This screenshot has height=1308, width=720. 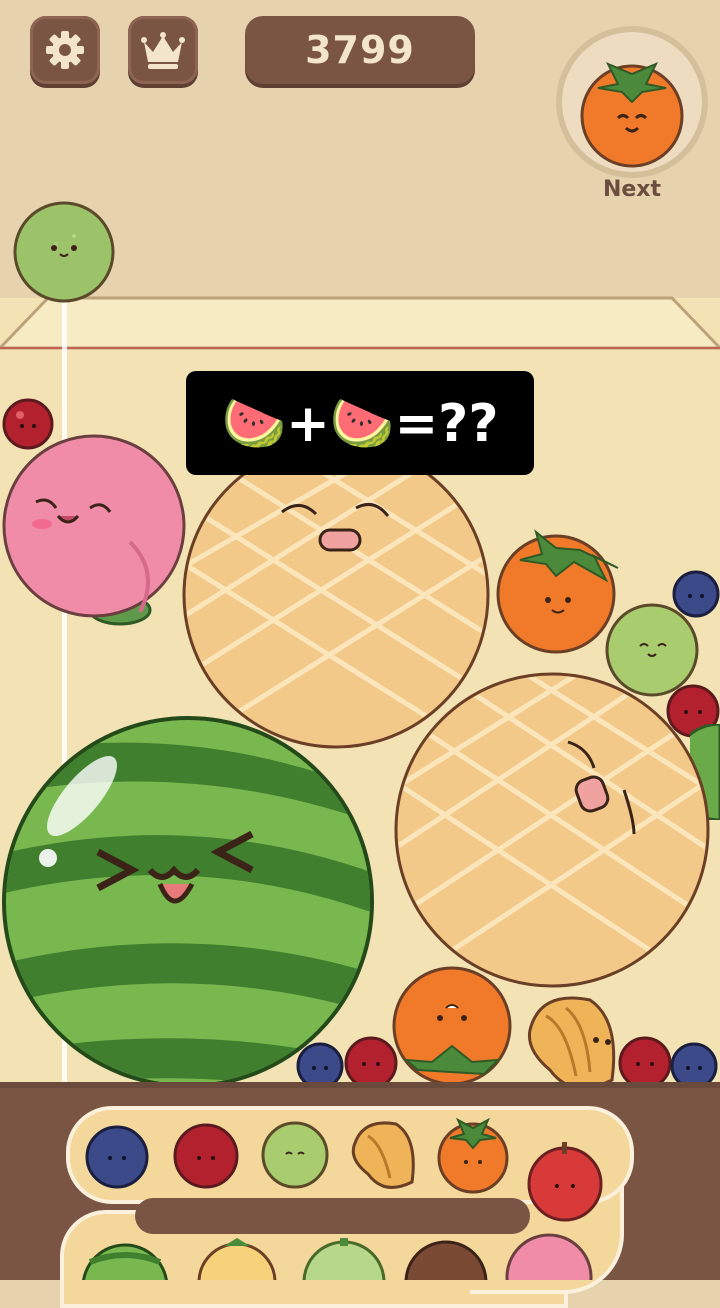 What do you see at coordinates (565, 1181) in the screenshot?
I see `evolution-apple-icon` at bounding box center [565, 1181].